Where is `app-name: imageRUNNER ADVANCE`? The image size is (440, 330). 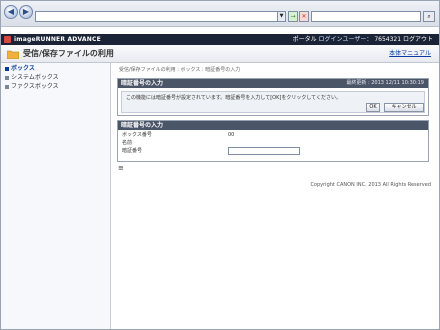
app-name: imageRUNNER ADVANCE is located at coordinates (57, 39).